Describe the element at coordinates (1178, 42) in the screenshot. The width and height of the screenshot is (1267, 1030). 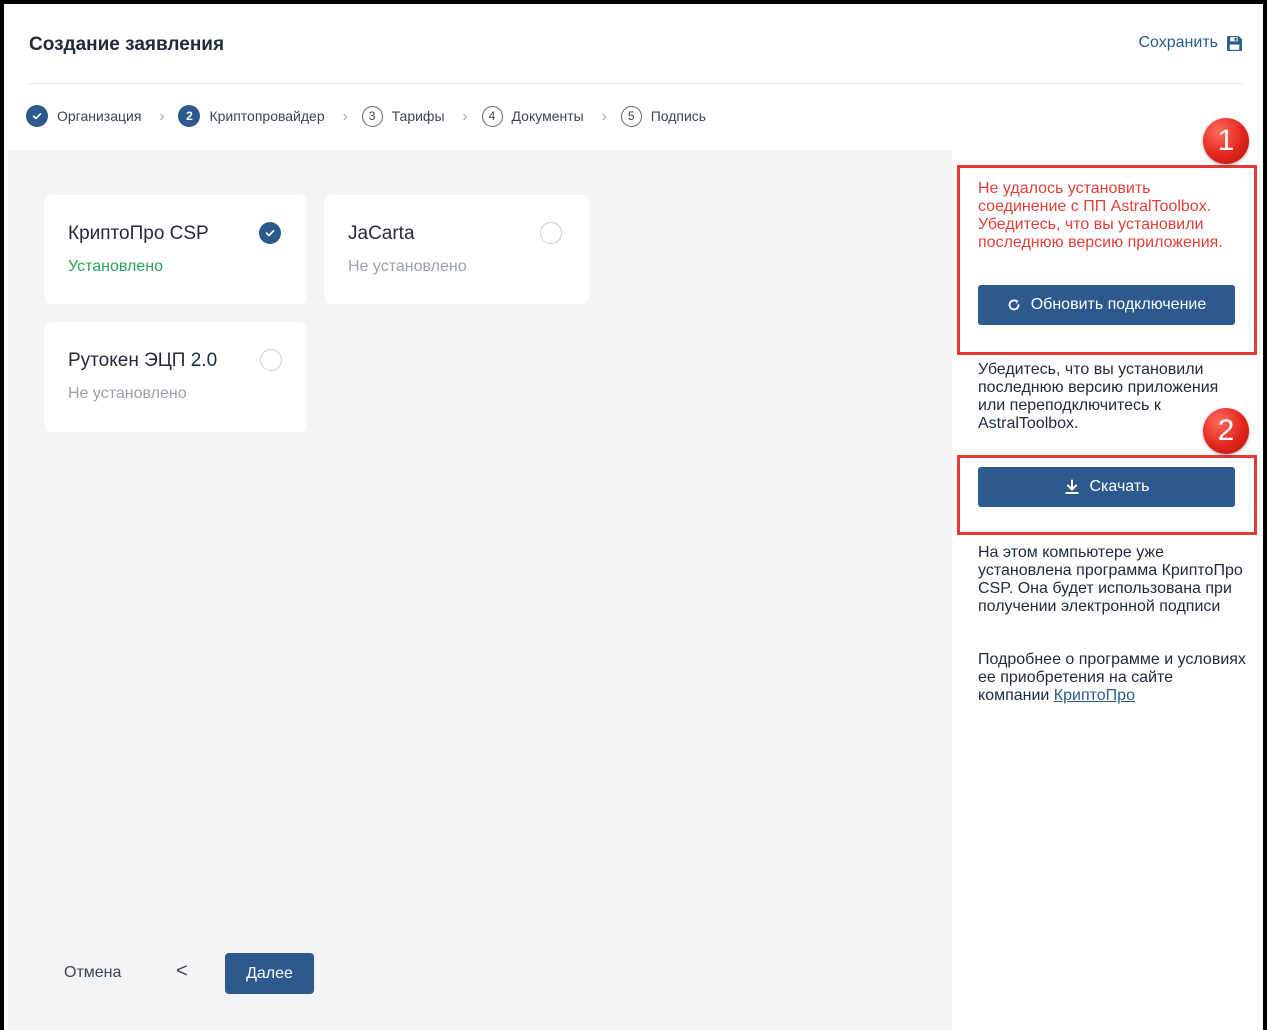
I see `save-label: Сохранить` at that location.